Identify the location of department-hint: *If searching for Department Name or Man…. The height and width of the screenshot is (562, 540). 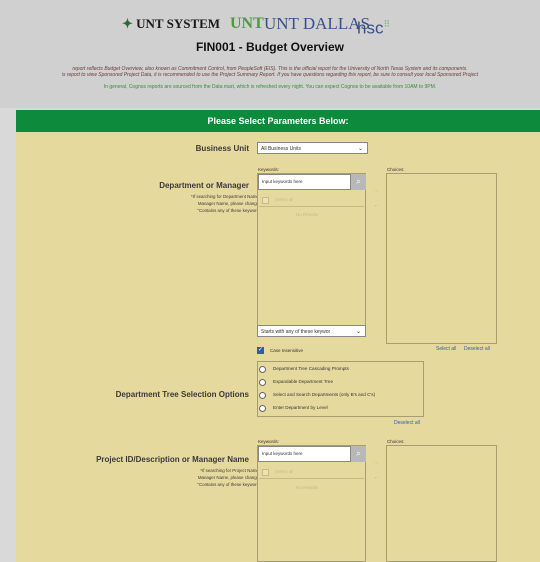
(227, 203).